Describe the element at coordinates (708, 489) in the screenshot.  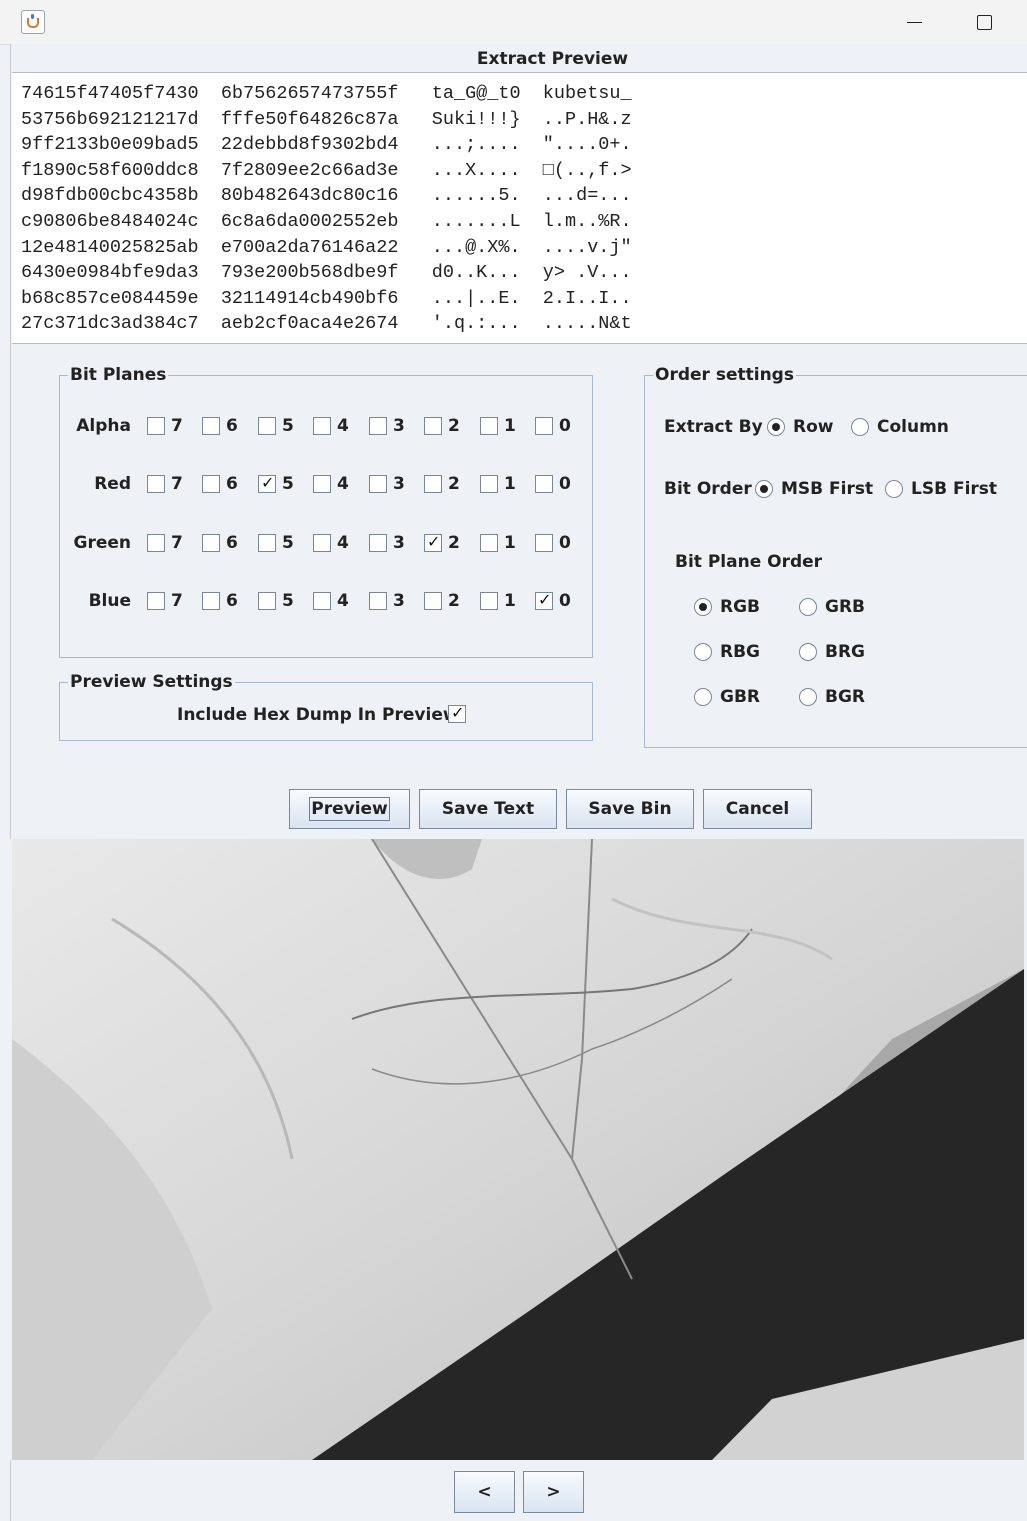
I see `bit-order-label: Bit Order` at that location.